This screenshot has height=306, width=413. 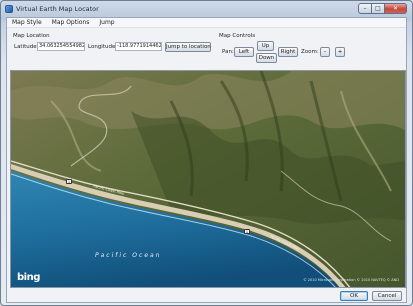 I want to click on pan-left-button: Left, so click(x=244, y=52).